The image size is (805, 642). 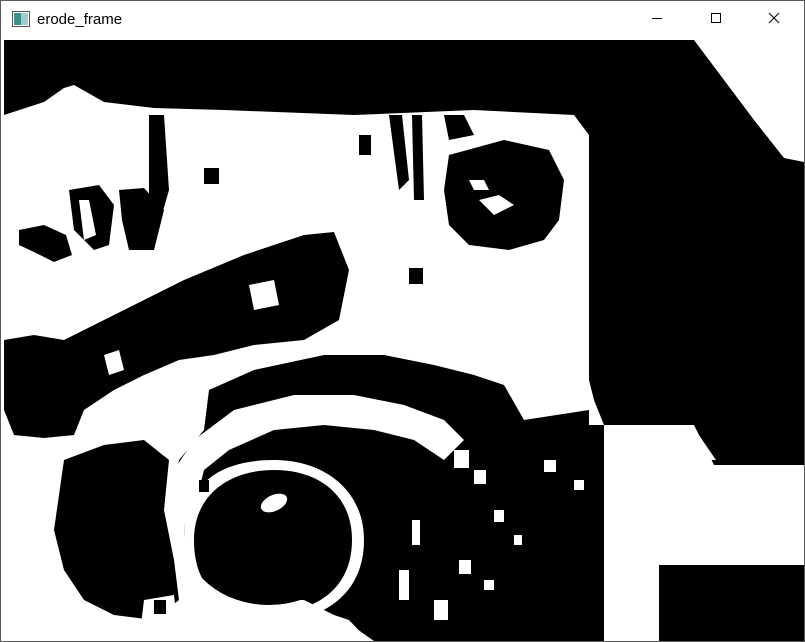 What do you see at coordinates (402, 20) in the screenshot?
I see `title-bar: erode_frame` at bounding box center [402, 20].